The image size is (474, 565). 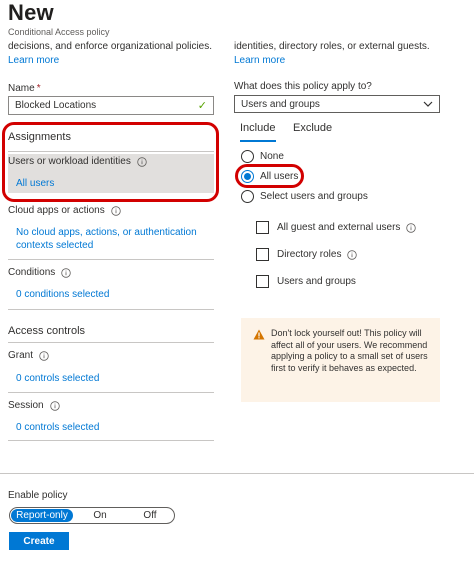 I want to click on create-button: Create, so click(x=39, y=541).